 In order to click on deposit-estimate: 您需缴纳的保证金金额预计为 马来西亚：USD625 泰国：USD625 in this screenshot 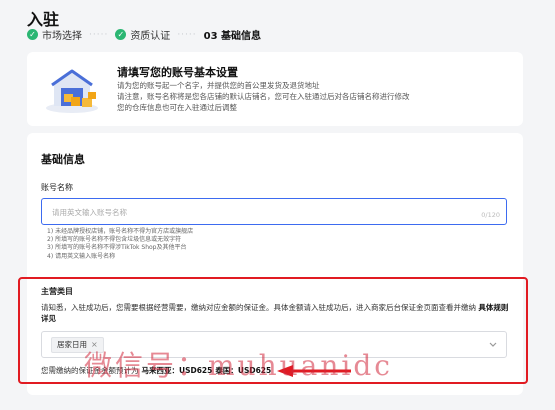, I will do `click(156, 370)`.